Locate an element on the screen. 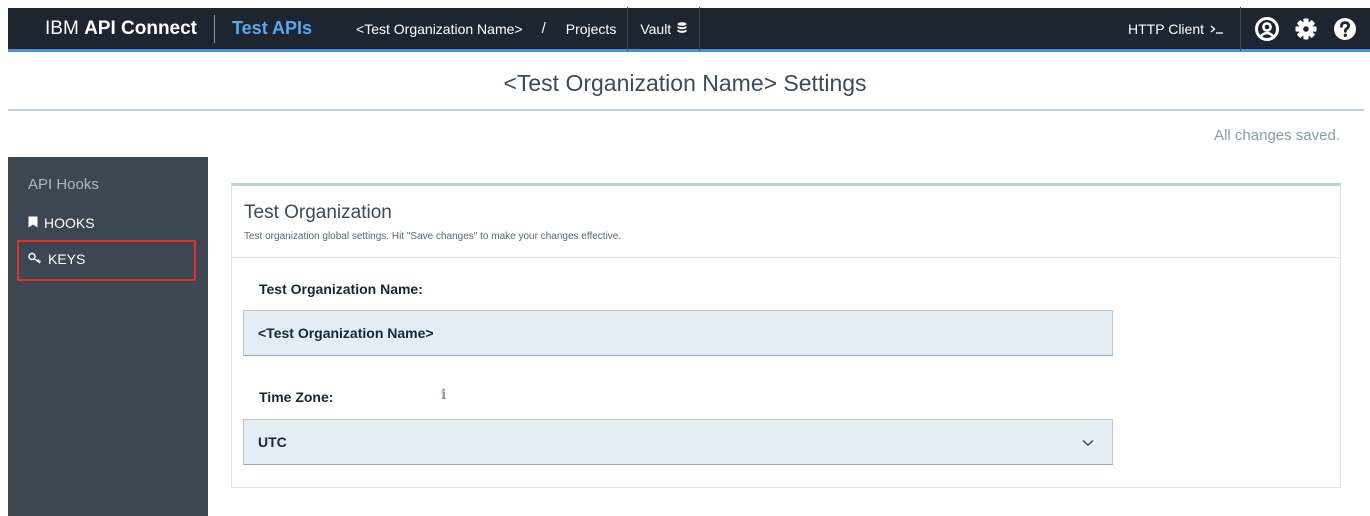  database-icon is located at coordinates (682, 29).